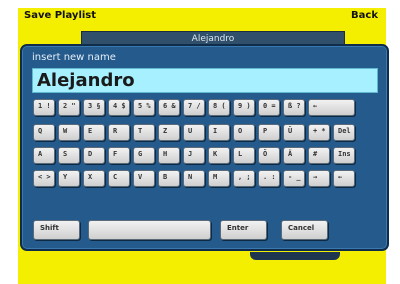  I want to click on key-label: Ä, so click(290, 154).